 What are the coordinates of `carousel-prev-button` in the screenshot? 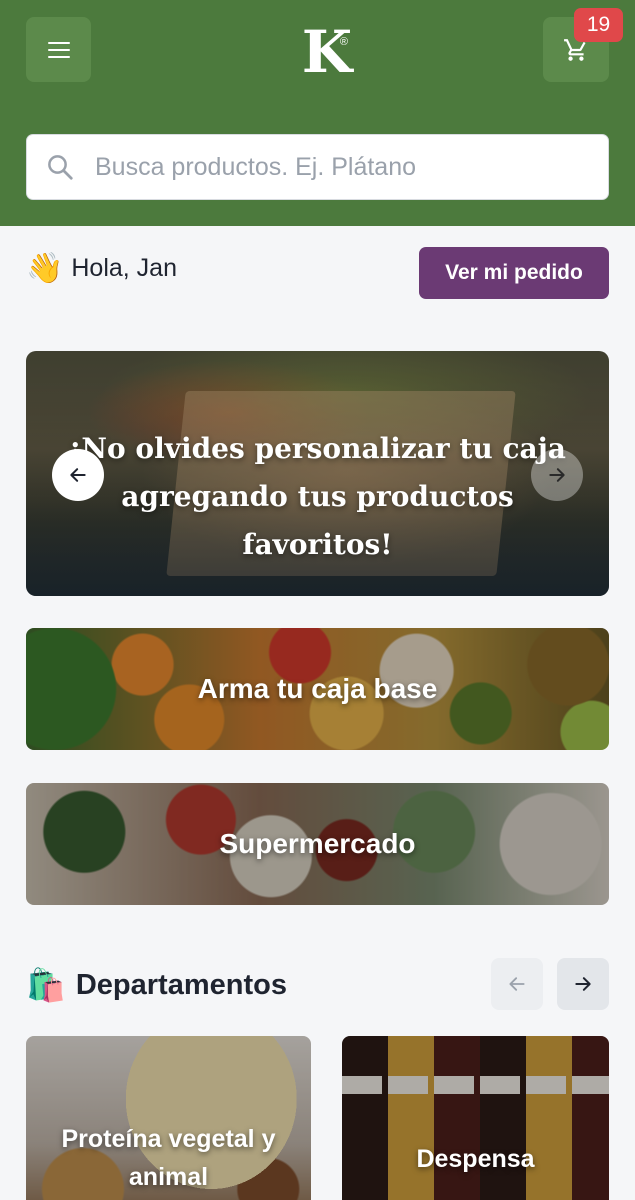 It's located at (78, 475).